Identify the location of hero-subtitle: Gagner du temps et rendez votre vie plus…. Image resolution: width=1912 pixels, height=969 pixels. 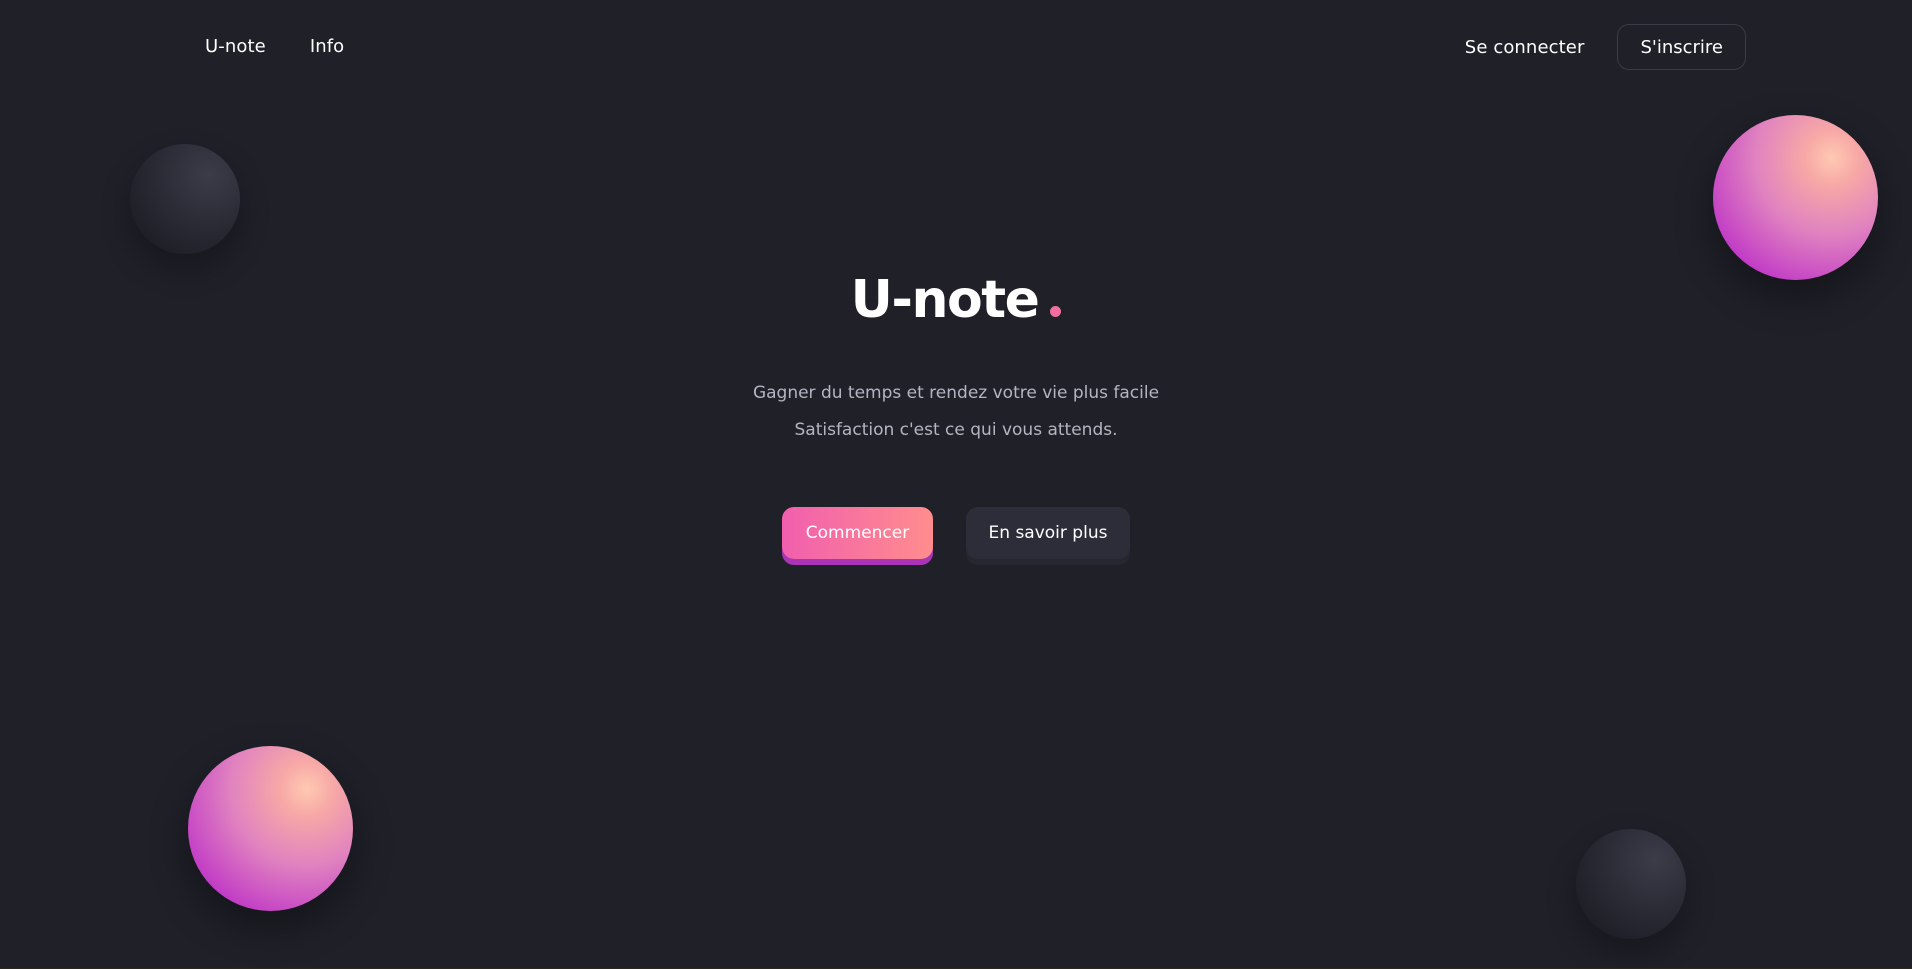
(956, 412).